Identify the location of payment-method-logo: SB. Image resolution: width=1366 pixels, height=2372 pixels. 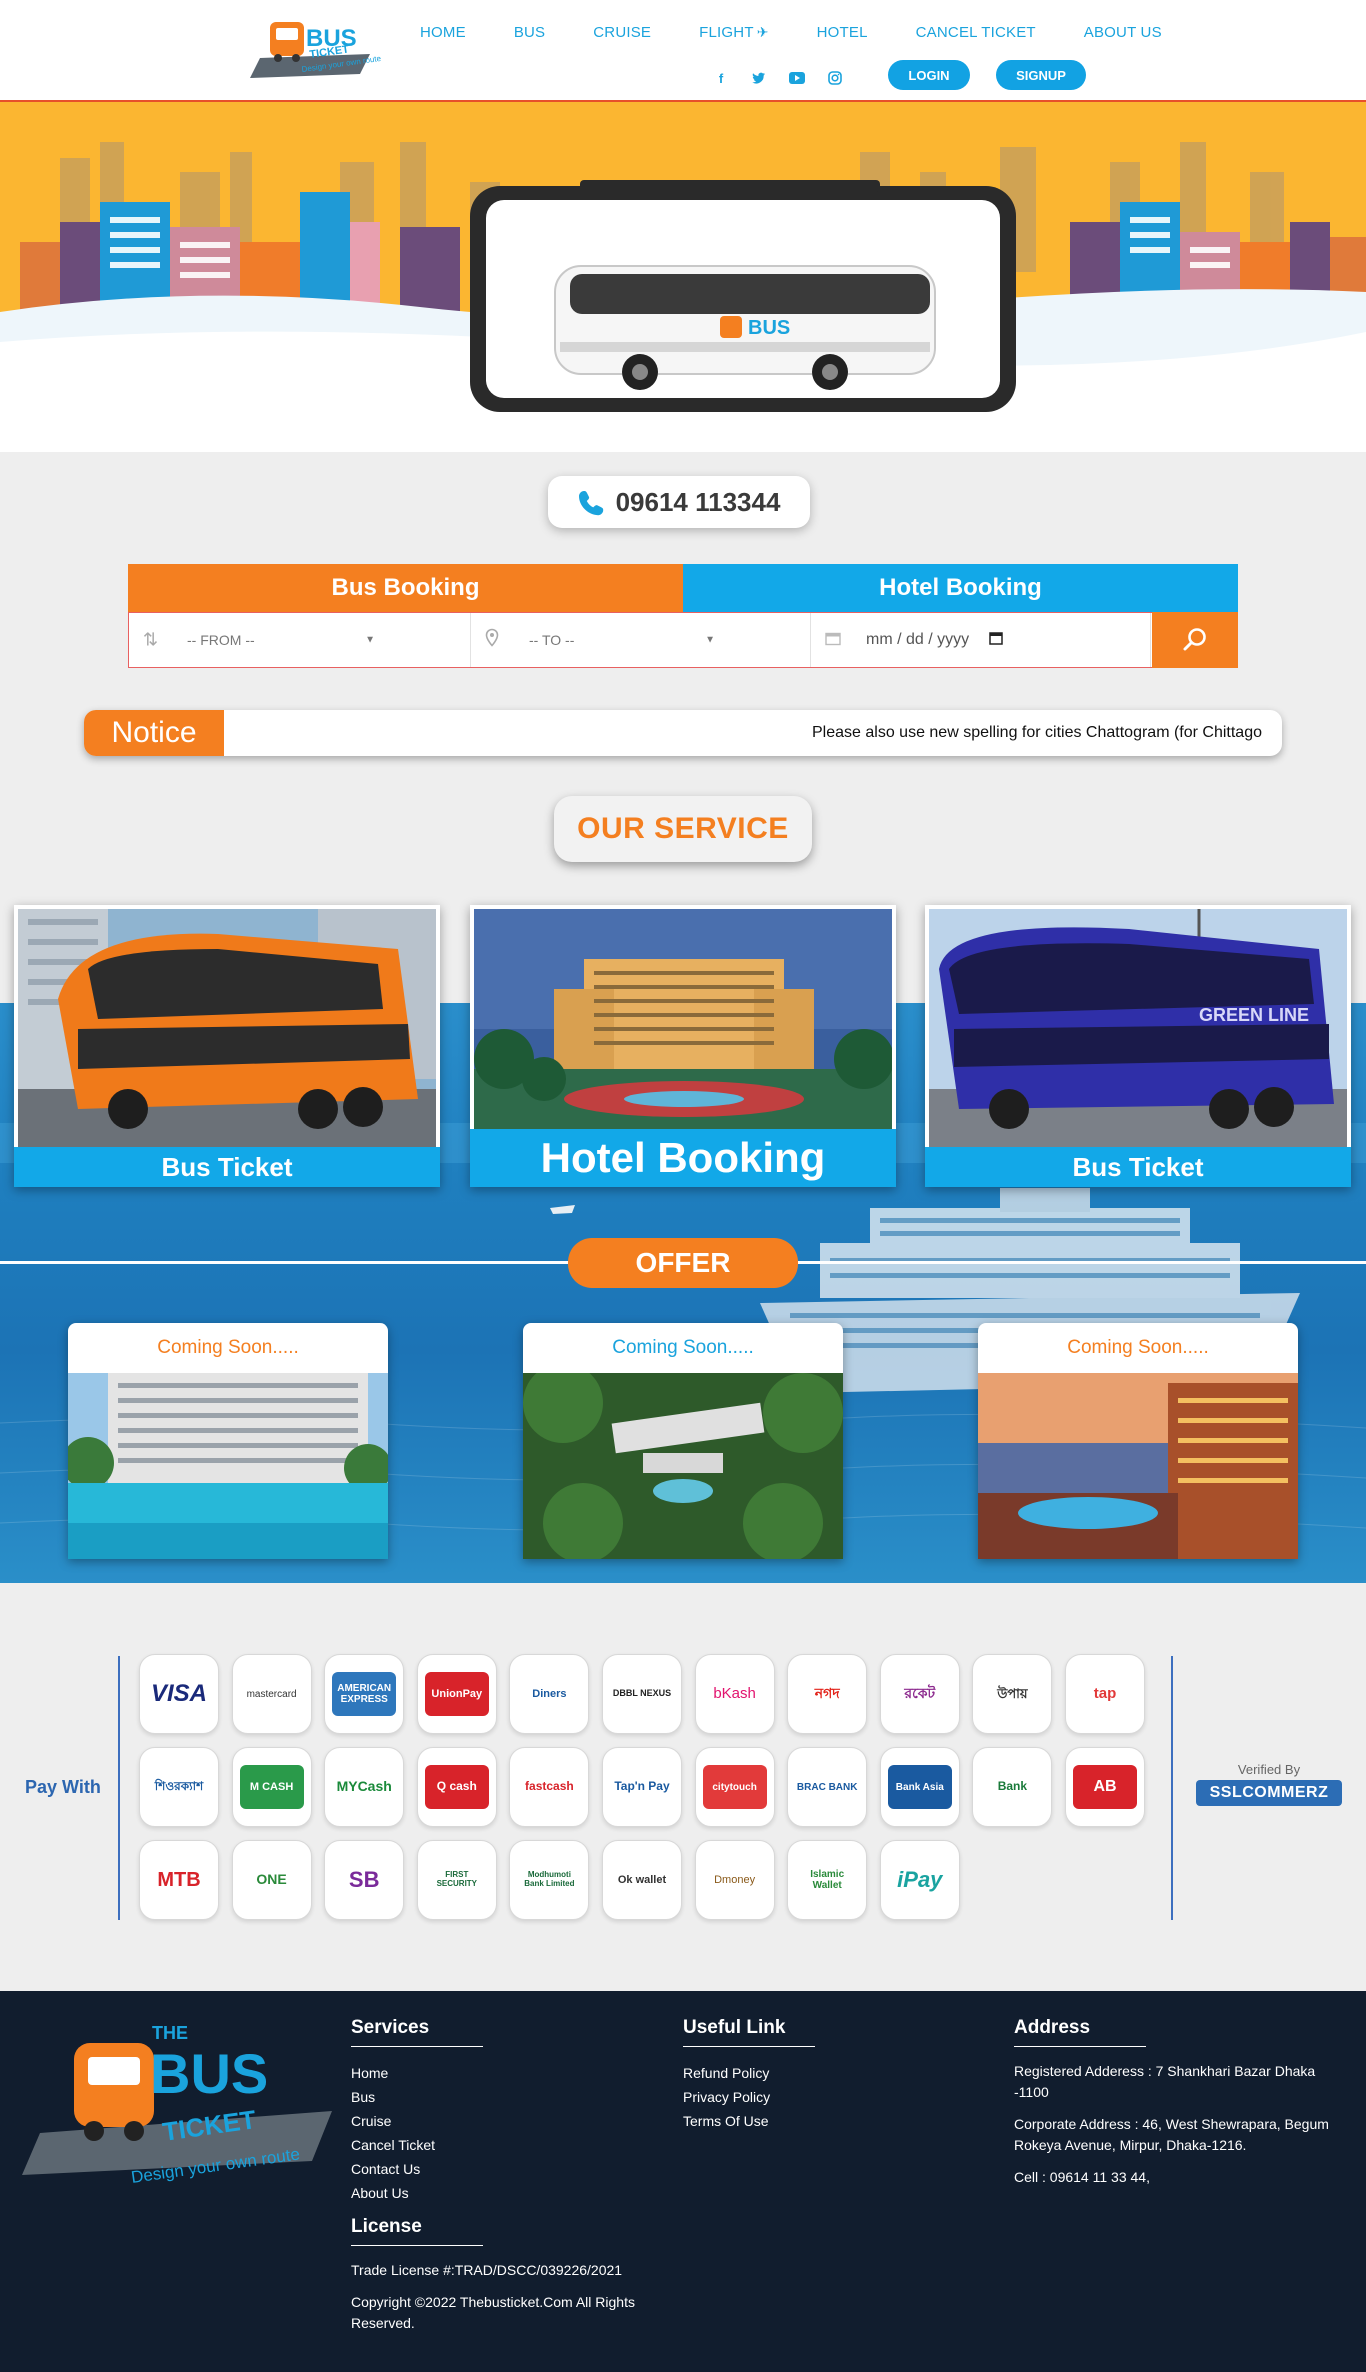
(364, 1880).